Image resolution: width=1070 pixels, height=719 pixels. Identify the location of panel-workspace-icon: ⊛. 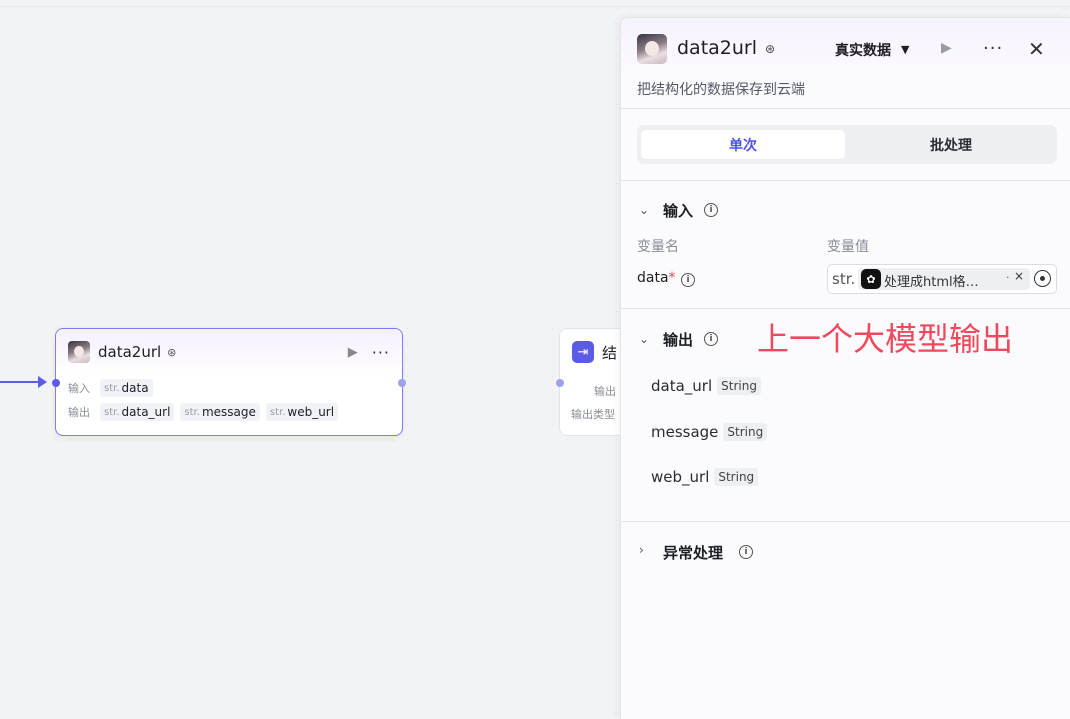
(770, 49).